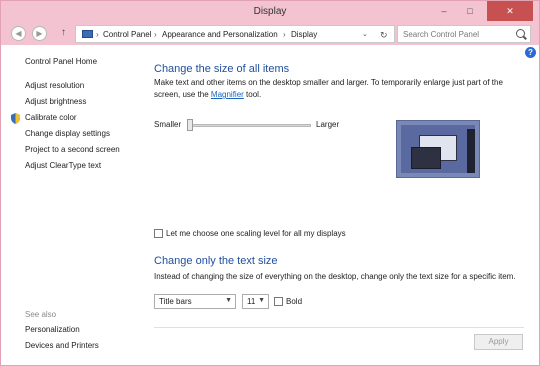 The width and height of the screenshot is (540, 366). Describe the element at coordinates (294, 301) in the screenshot. I see `bold-checkbox-label: Bold` at that location.